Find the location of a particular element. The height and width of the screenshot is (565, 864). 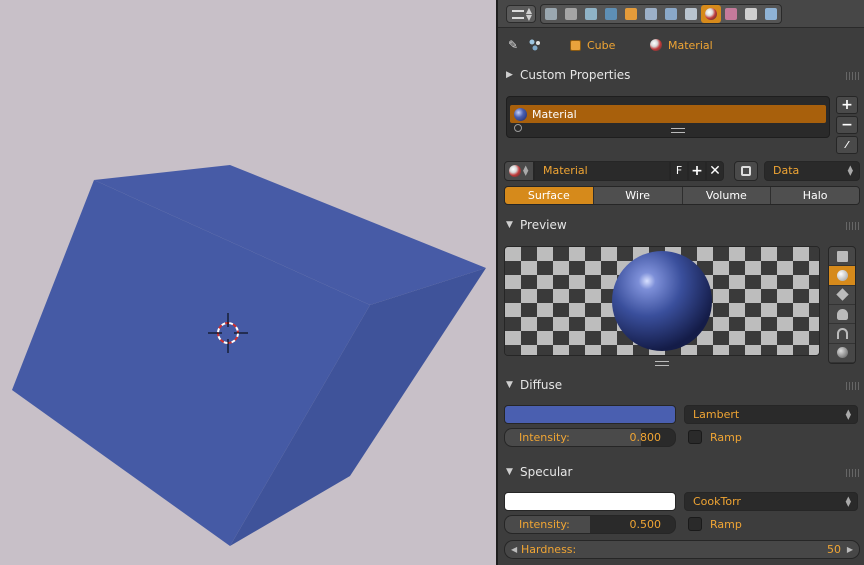

add-slot-button: + is located at coordinates (847, 105).